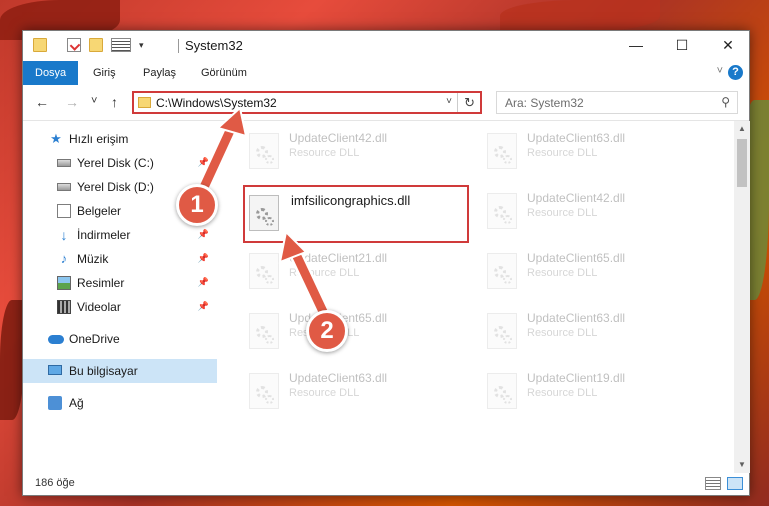 Image resolution: width=769 pixels, height=506 pixels. I want to click on sidebar-item-videos: Videolar 📌, so click(120, 307).